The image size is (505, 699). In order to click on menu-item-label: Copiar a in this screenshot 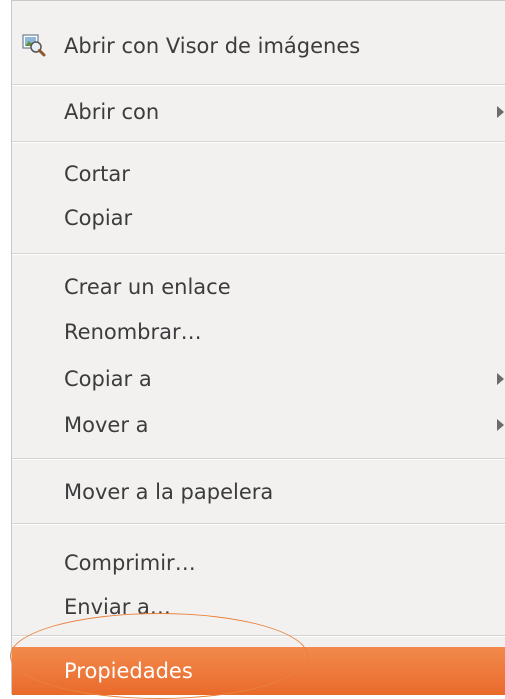, I will do `click(108, 379)`.